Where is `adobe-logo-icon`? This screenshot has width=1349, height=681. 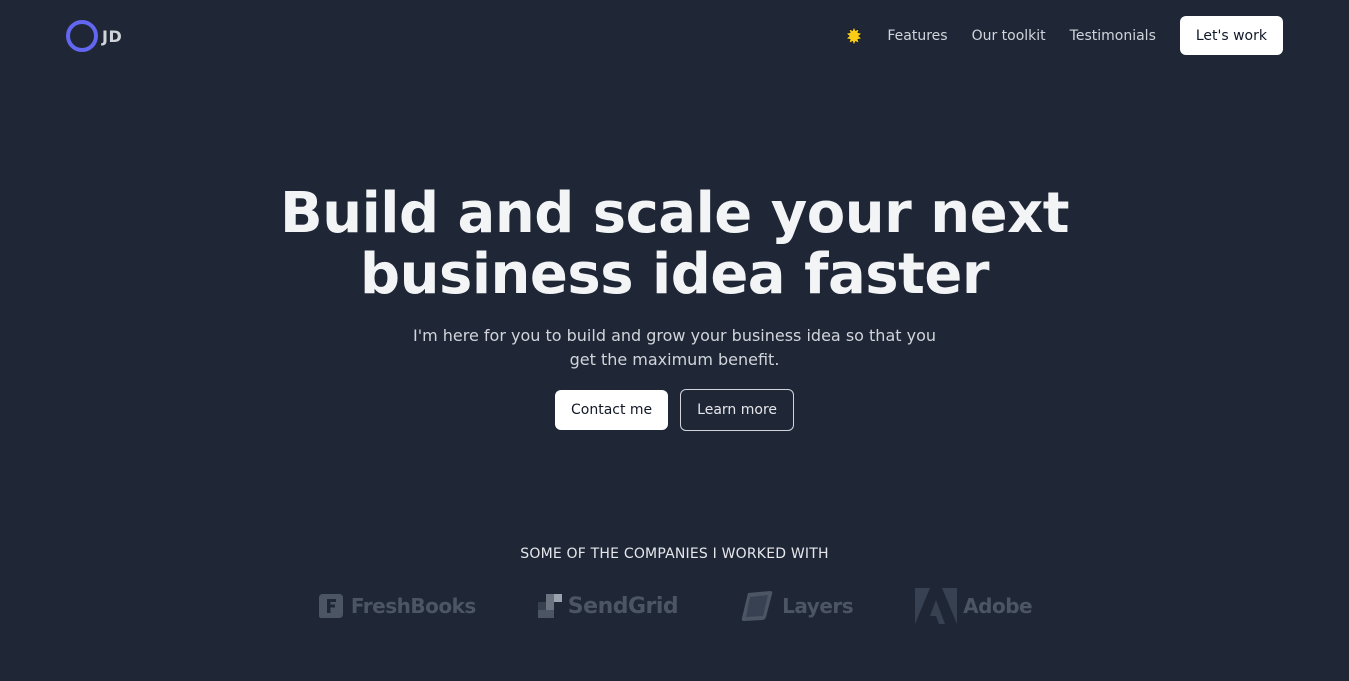 adobe-logo-icon is located at coordinates (936, 606).